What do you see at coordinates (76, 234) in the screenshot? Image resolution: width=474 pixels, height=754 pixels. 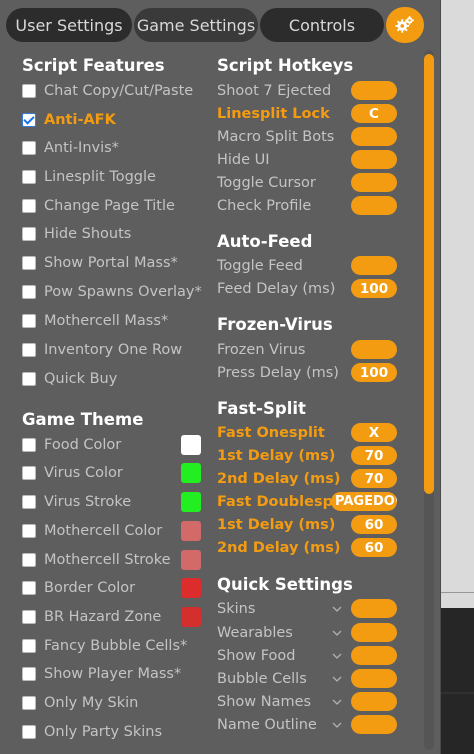 I see `feature-row: Hide Shouts` at bounding box center [76, 234].